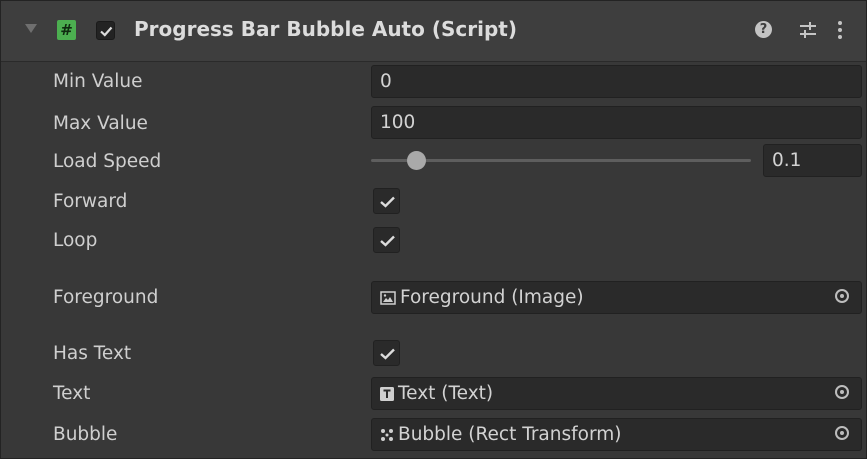 Image resolution: width=867 pixels, height=459 pixels. What do you see at coordinates (417, 160) in the screenshot?
I see `load-speed-slider-thumb` at bounding box center [417, 160].